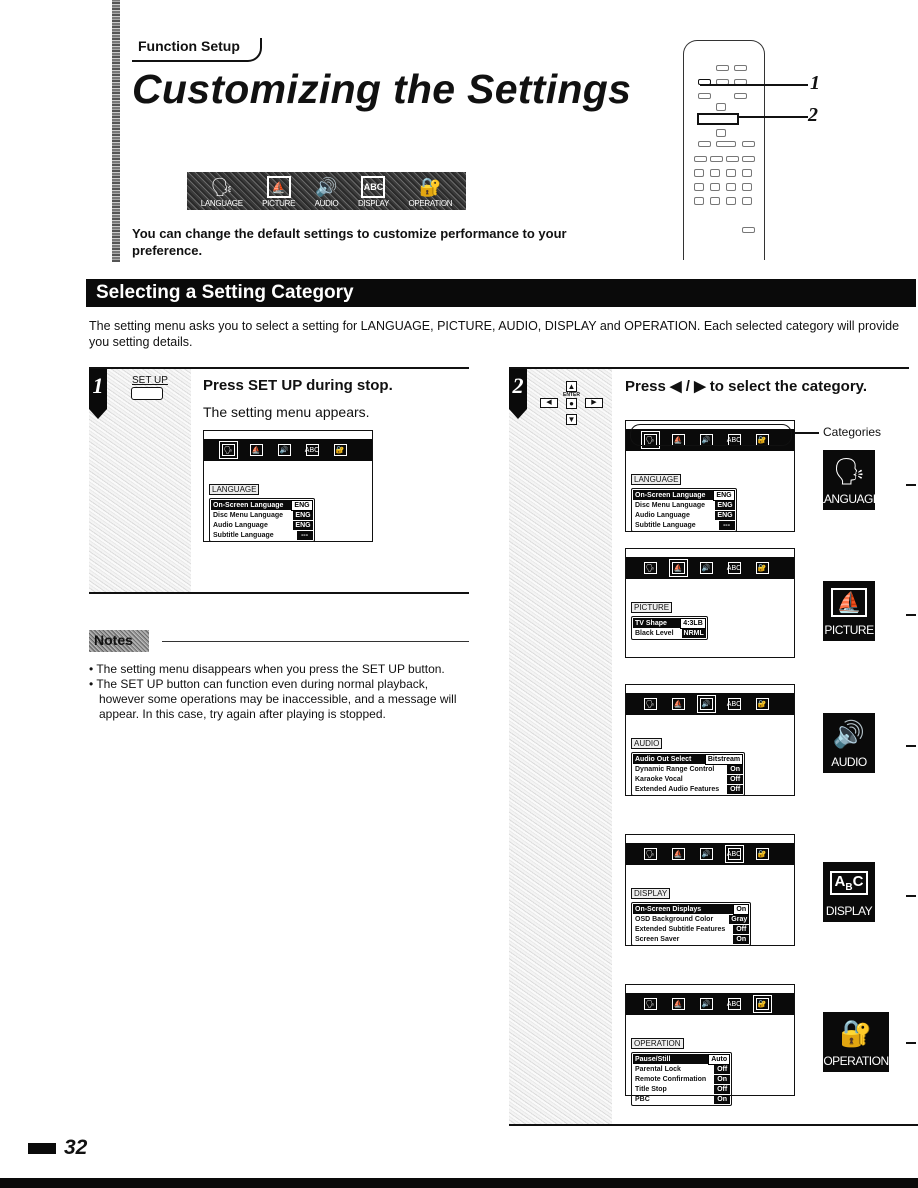  I want to click on setting-name: Remote Confirmation, so click(671, 1079).